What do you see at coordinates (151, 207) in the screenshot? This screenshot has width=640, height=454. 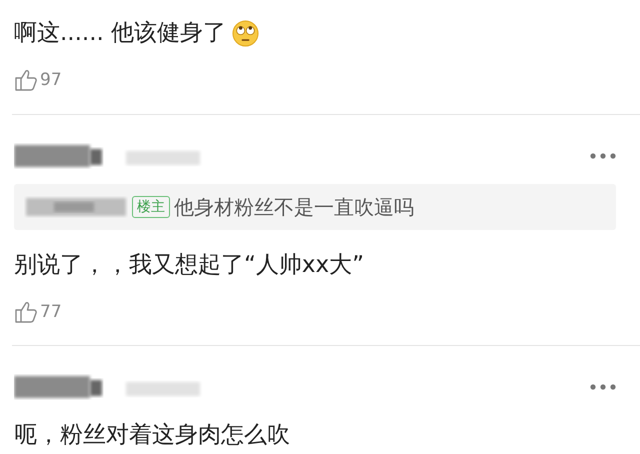 I see `author-tag: 楼主` at bounding box center [151, 207].